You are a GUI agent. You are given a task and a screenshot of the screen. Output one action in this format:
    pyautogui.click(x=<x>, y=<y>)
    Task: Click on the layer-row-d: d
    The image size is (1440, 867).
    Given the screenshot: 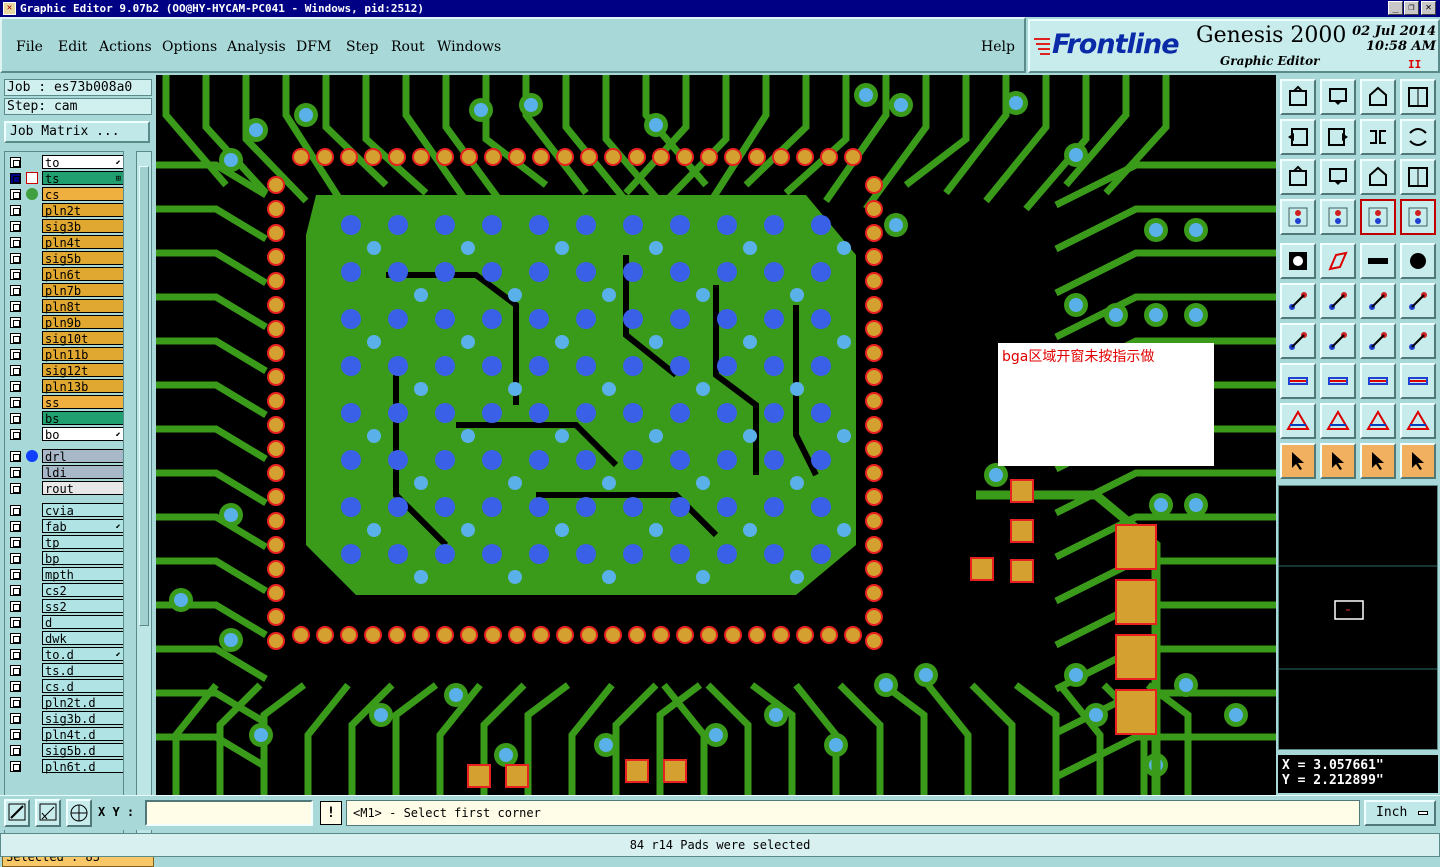 What is the action you would take?
    pyautogui.click(x=64, y=622)
    